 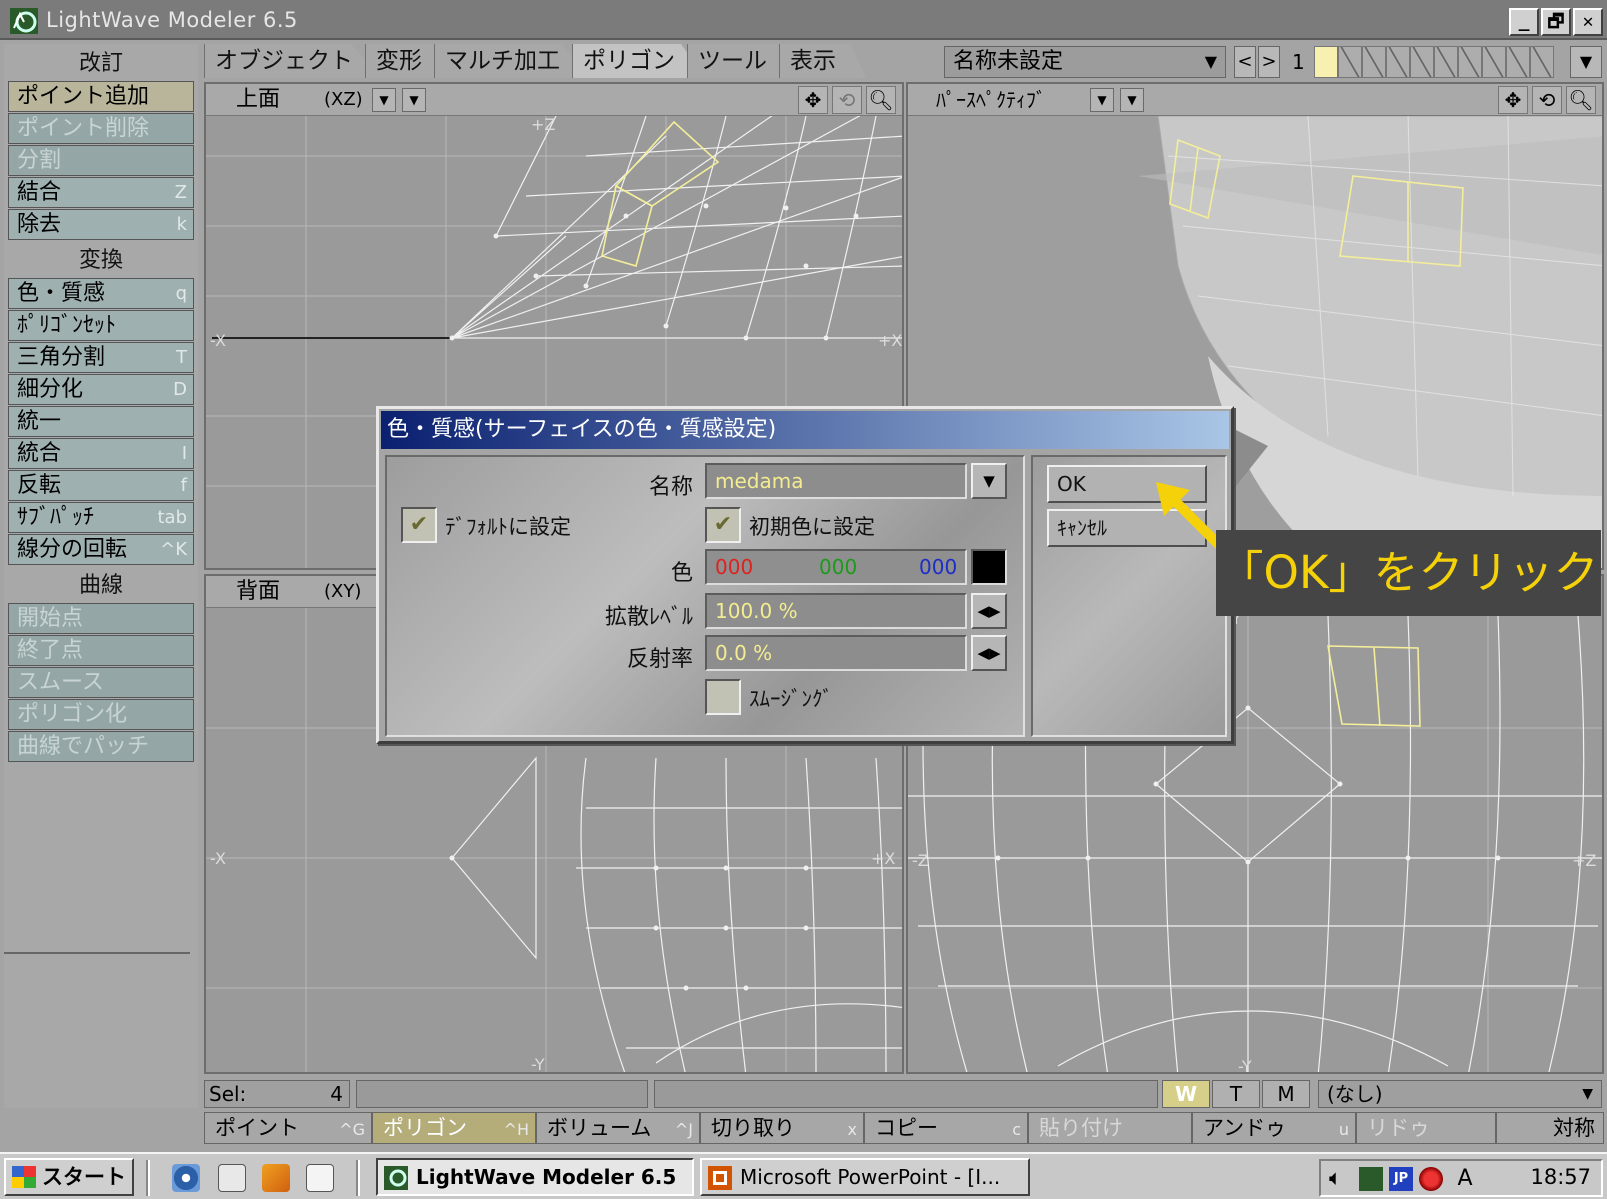 I want to click on reflection-slider-button: ◀▶, so click(x=989, y=653).